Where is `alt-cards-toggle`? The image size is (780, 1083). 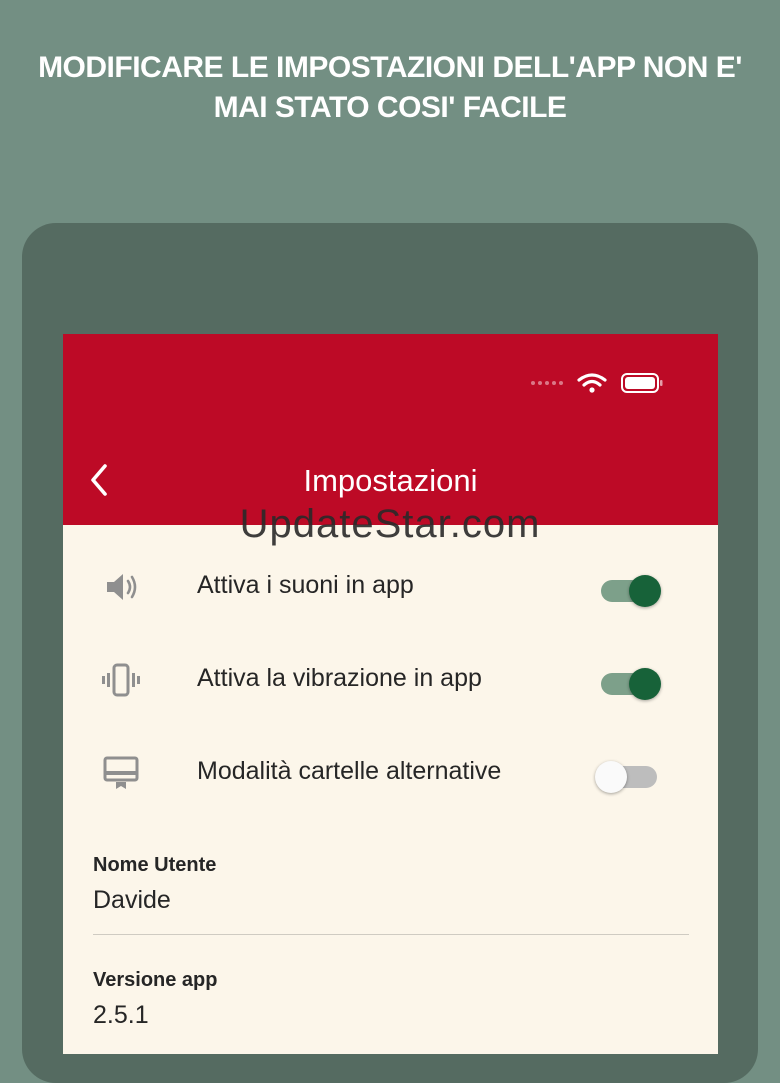
alt-cards-toggle is located at coordinates (629, 776).